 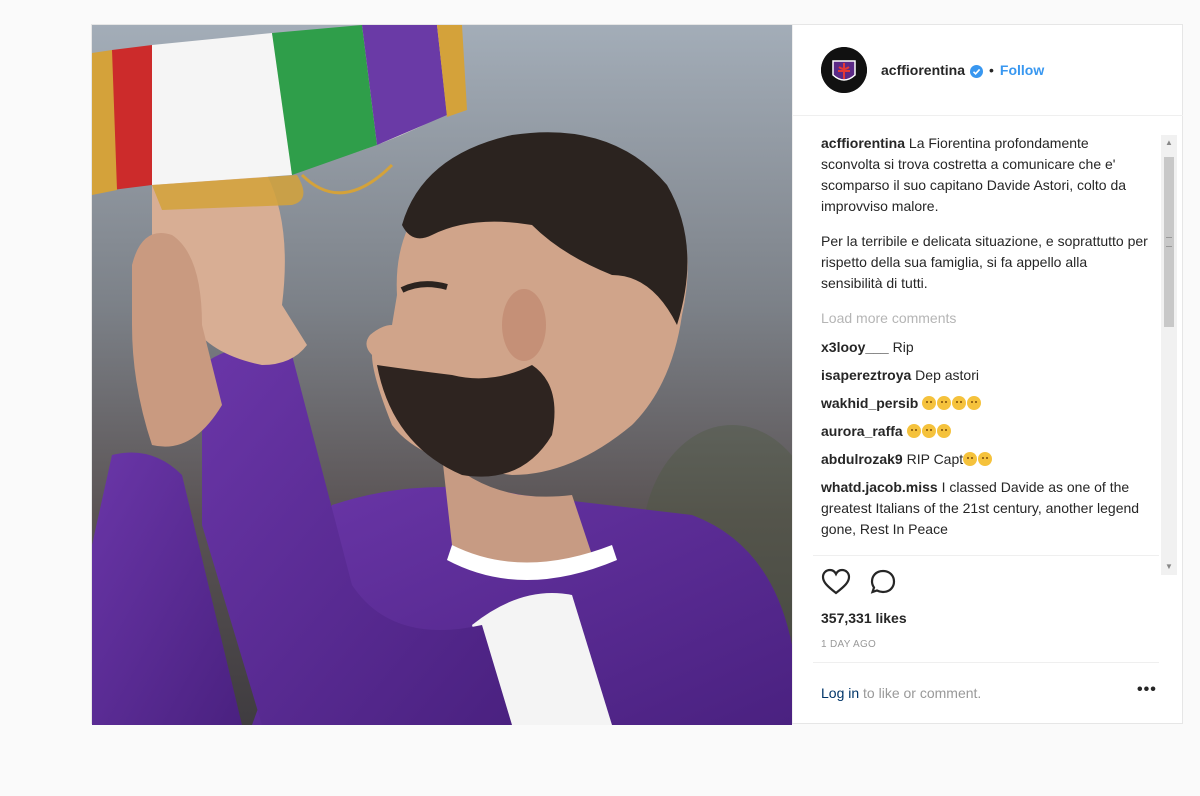 I want to click on post-timestamp: 1 DAY AGO, so click(x=848, y=644).